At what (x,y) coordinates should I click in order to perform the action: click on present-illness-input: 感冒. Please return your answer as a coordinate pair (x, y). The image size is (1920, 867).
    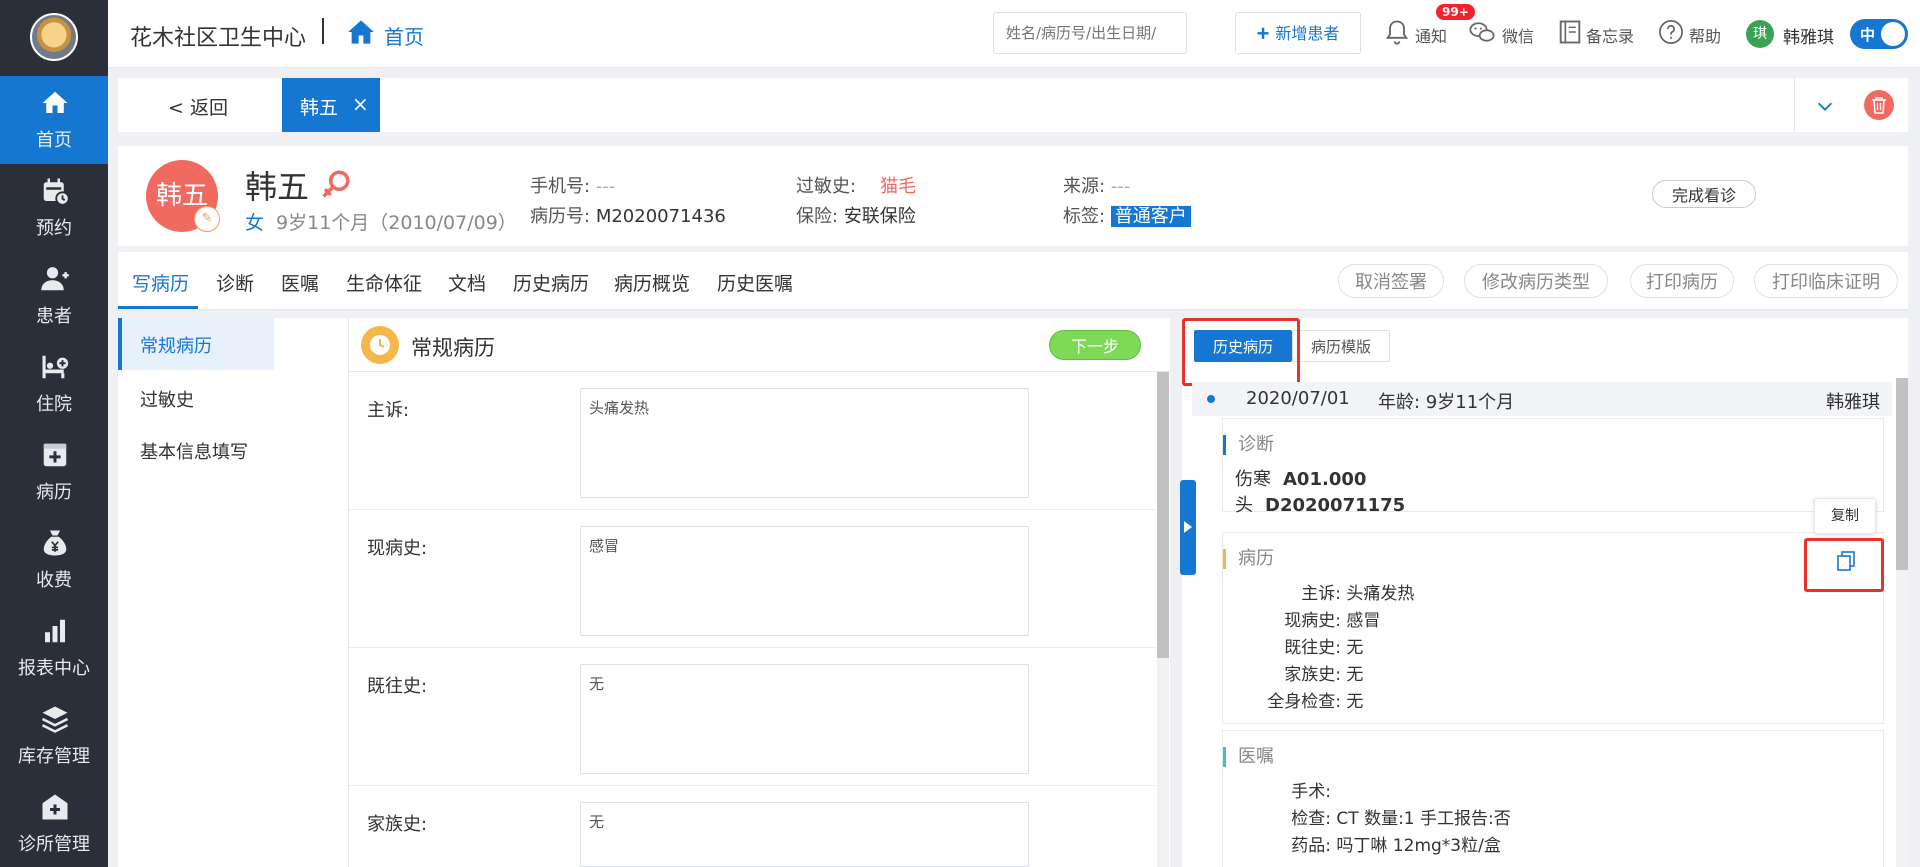
    Looking at the image, I should click on (804, 581).